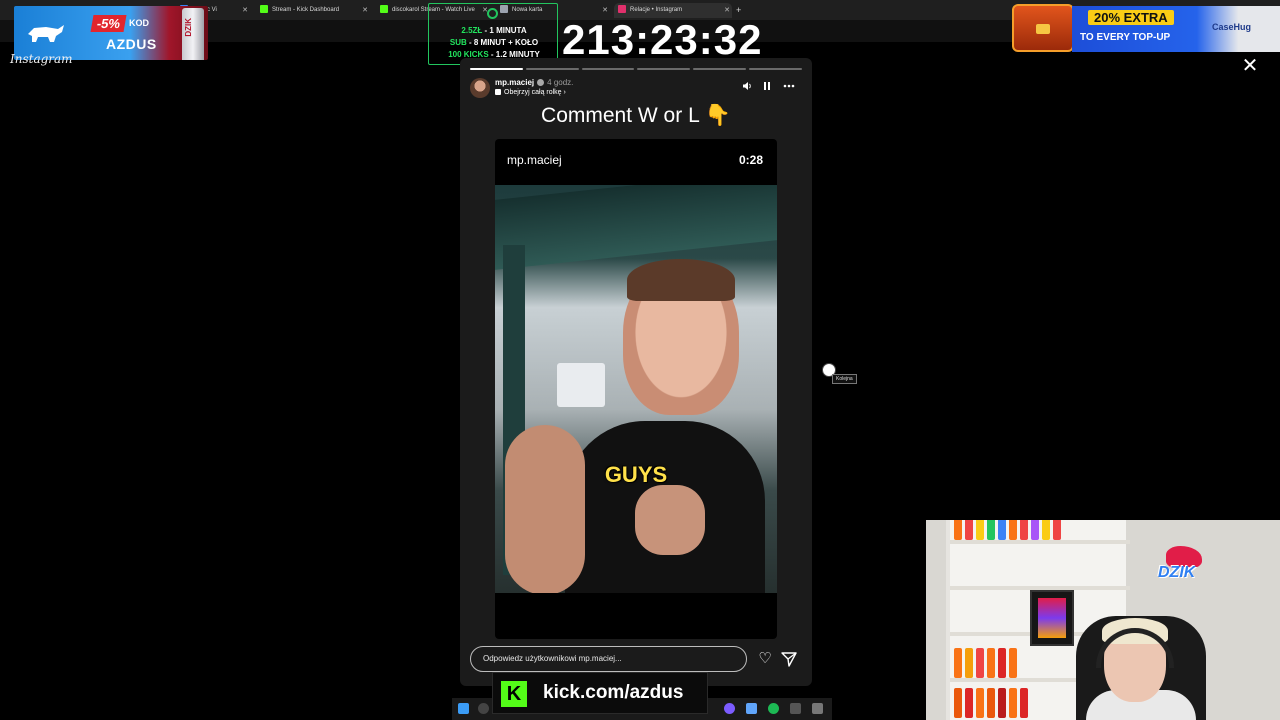  Describe the element at coordinates (315, 10) in the screenshot. I see `browser-tab: Stream - Kick Dashboard ✕` at that location.